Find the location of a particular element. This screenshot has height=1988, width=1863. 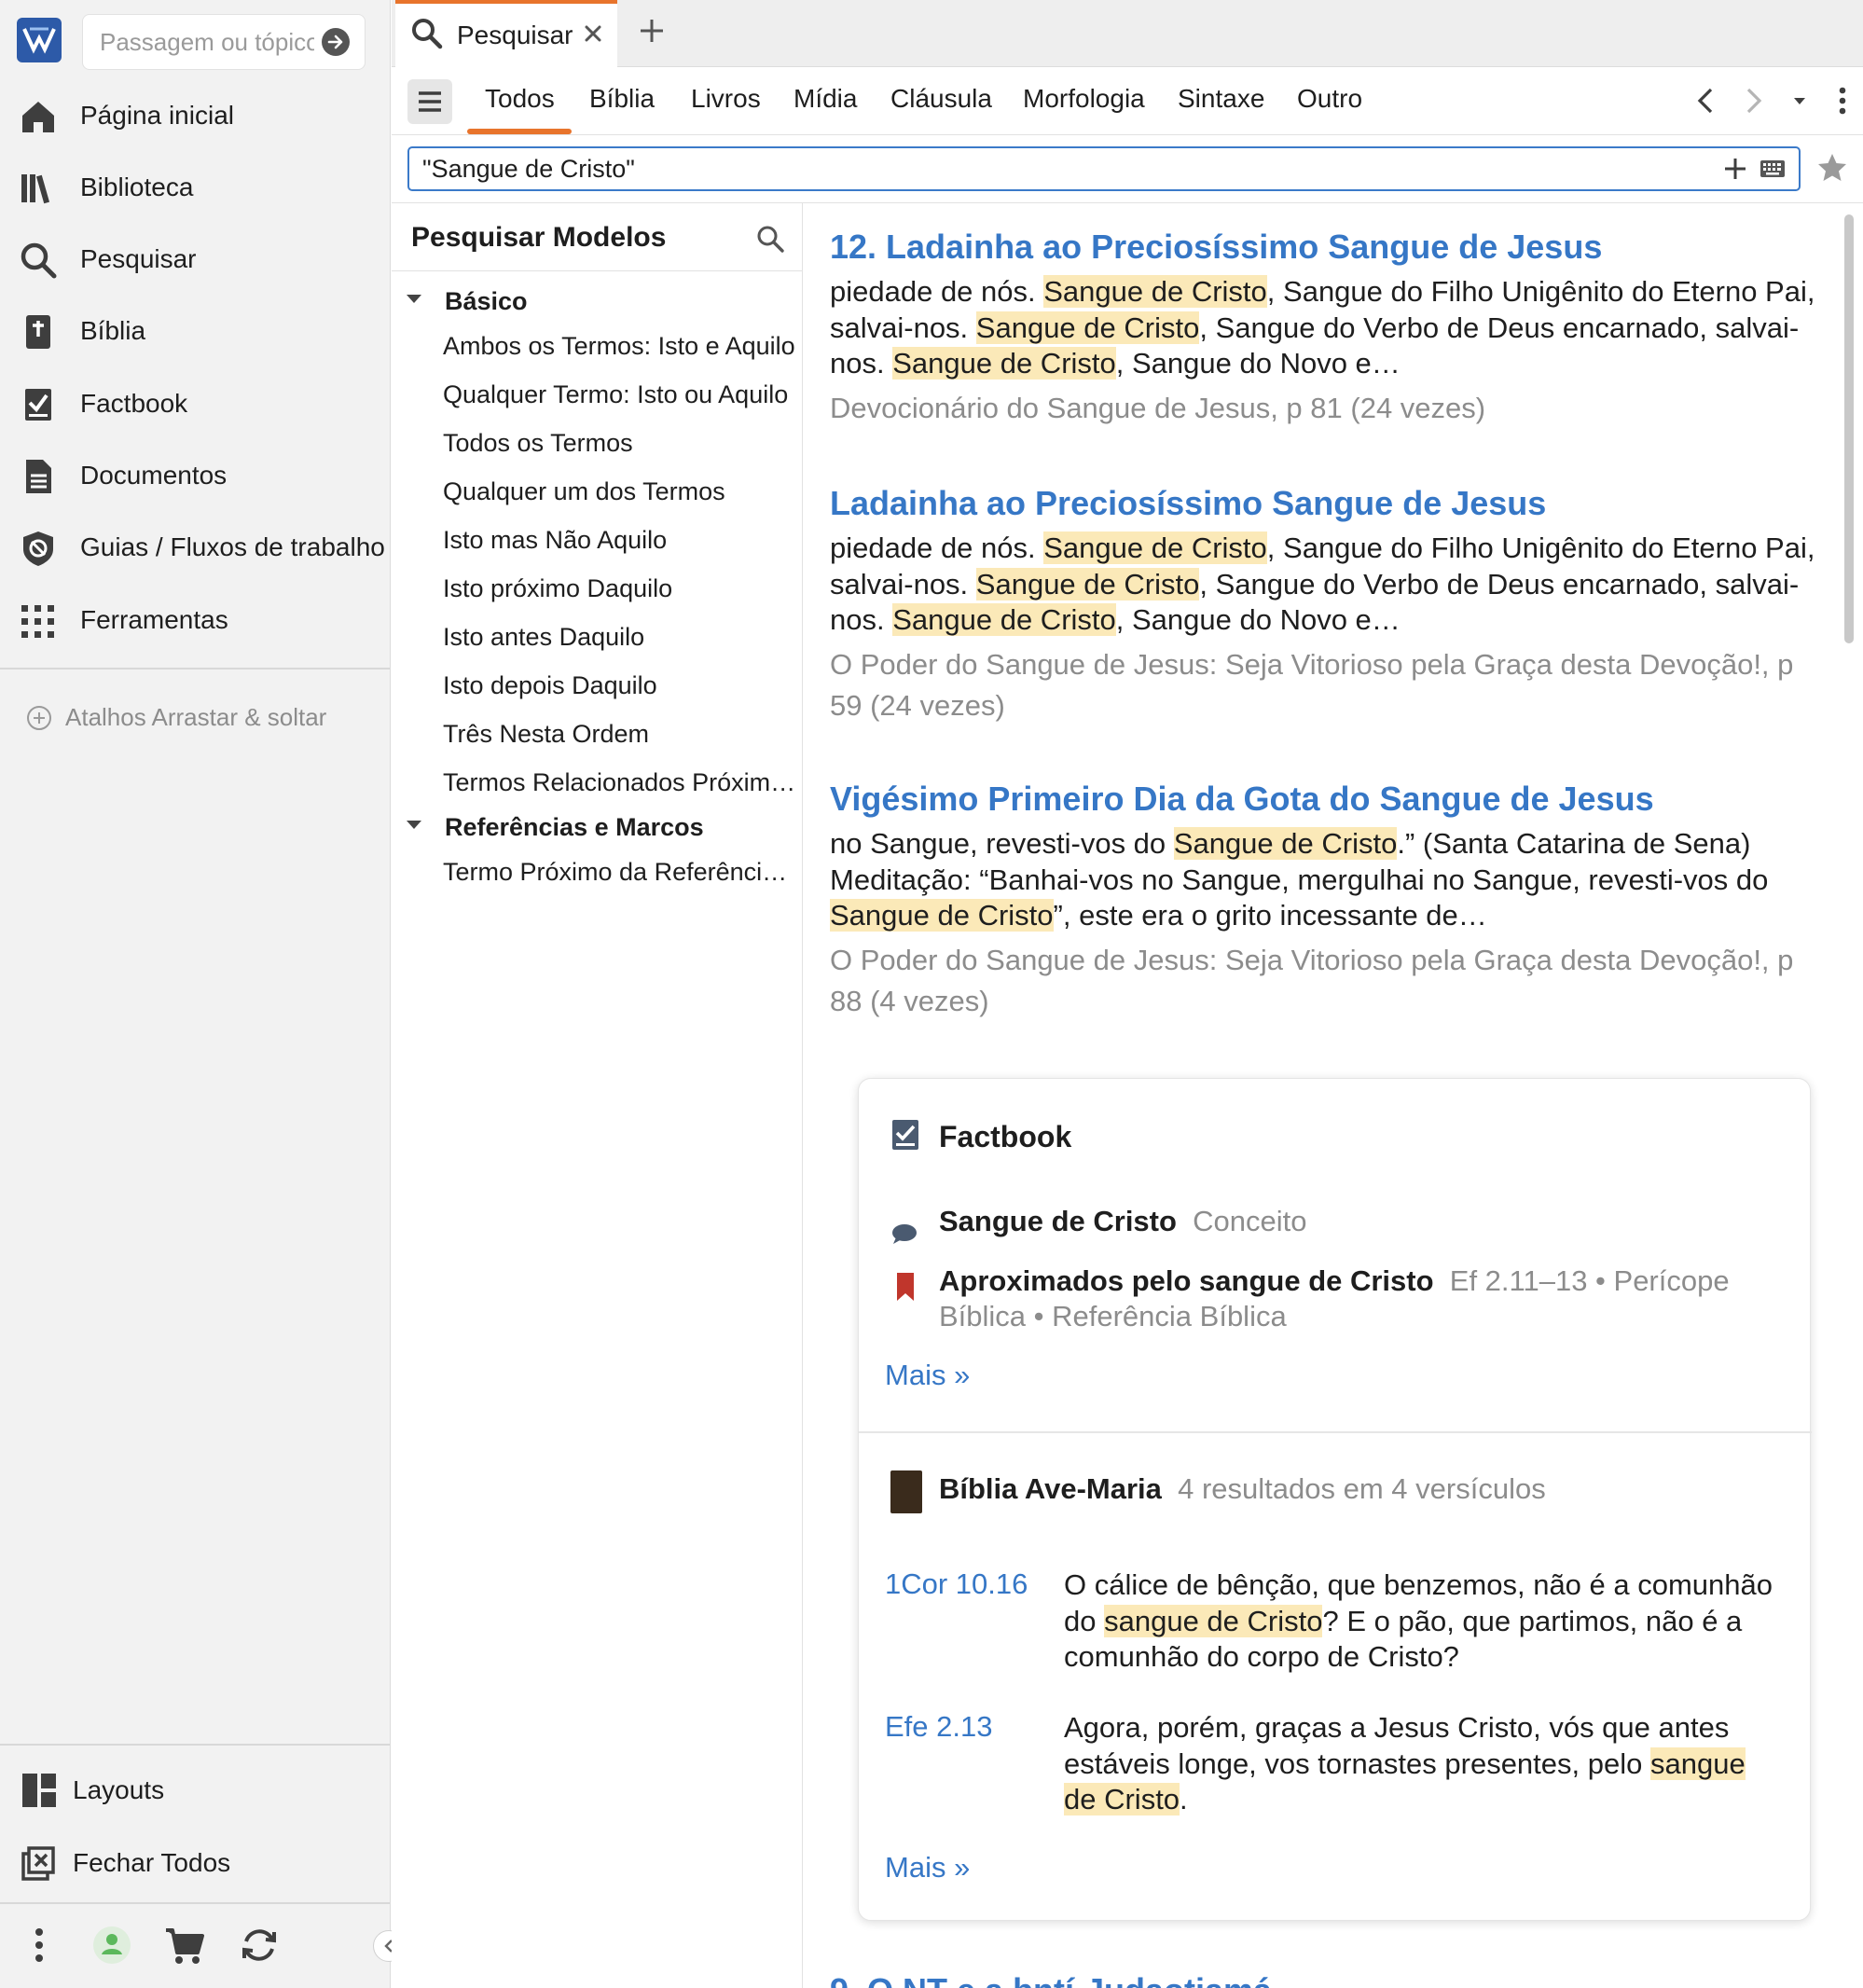

model-item: Qualquer um dos Termos is located at coordinates (620, 490).